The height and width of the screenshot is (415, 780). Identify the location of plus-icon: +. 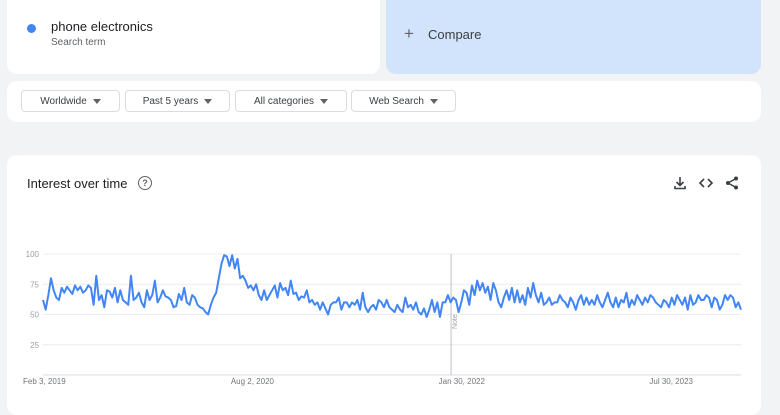
(409, 33).